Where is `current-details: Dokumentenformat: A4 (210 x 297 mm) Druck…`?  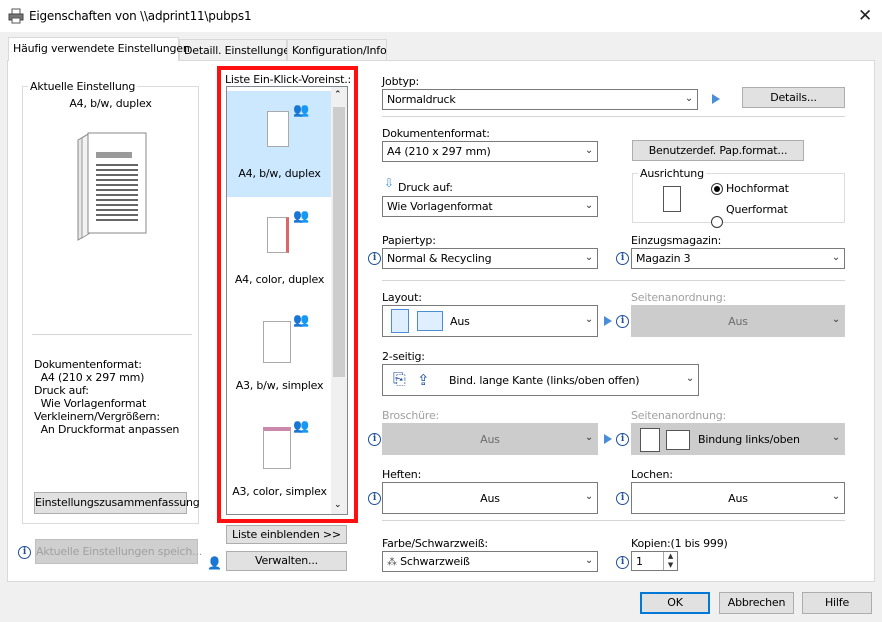
current-details: Dokumentenformat: A4 (210 x 297 mm) Druck… is located at coordinates (106, 397).